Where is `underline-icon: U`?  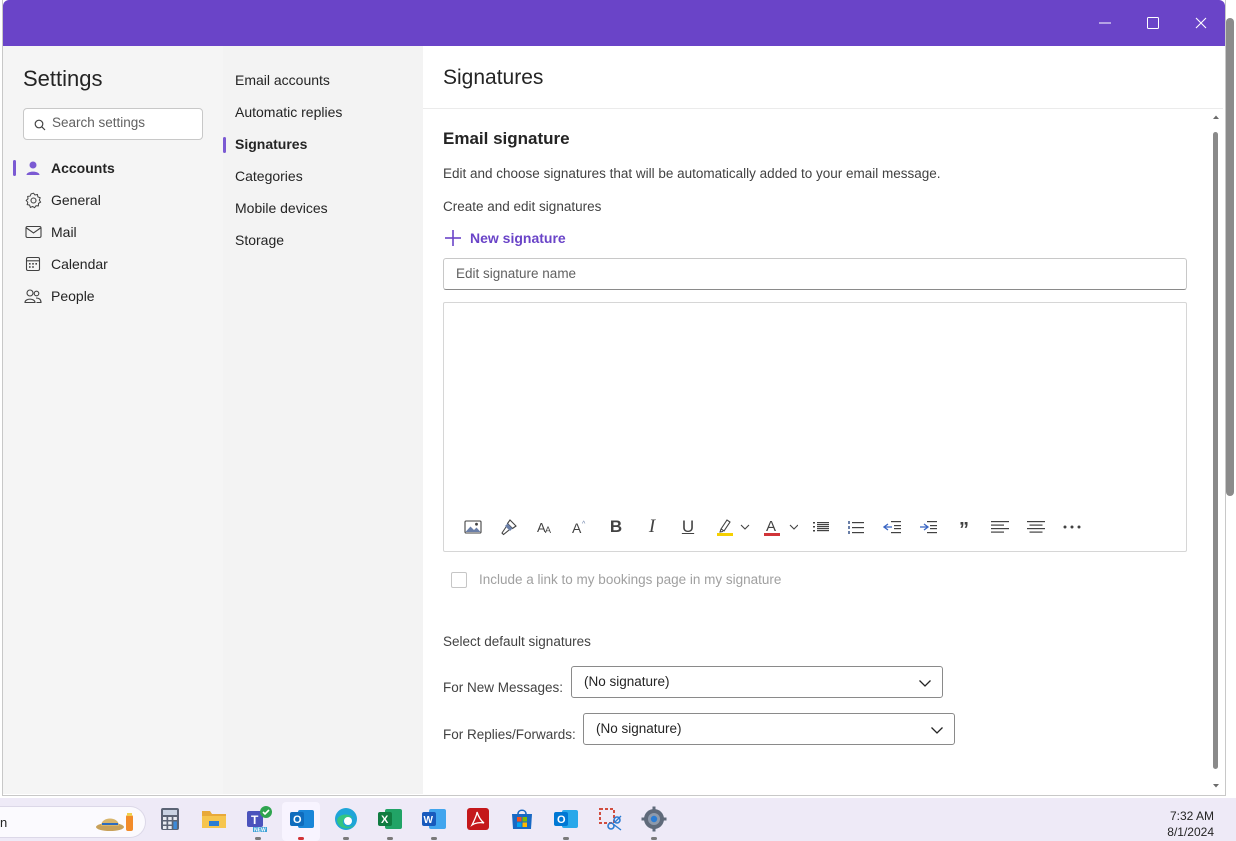 underline-icon: U is located at coordinates (688, 527).